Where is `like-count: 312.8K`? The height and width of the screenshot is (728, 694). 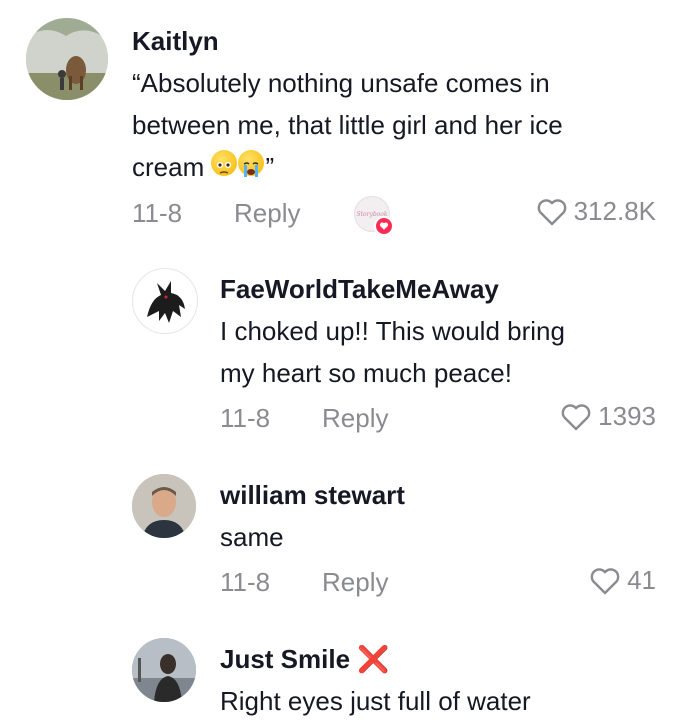
like-count: 312.8K is located at coordinates (614, 211).